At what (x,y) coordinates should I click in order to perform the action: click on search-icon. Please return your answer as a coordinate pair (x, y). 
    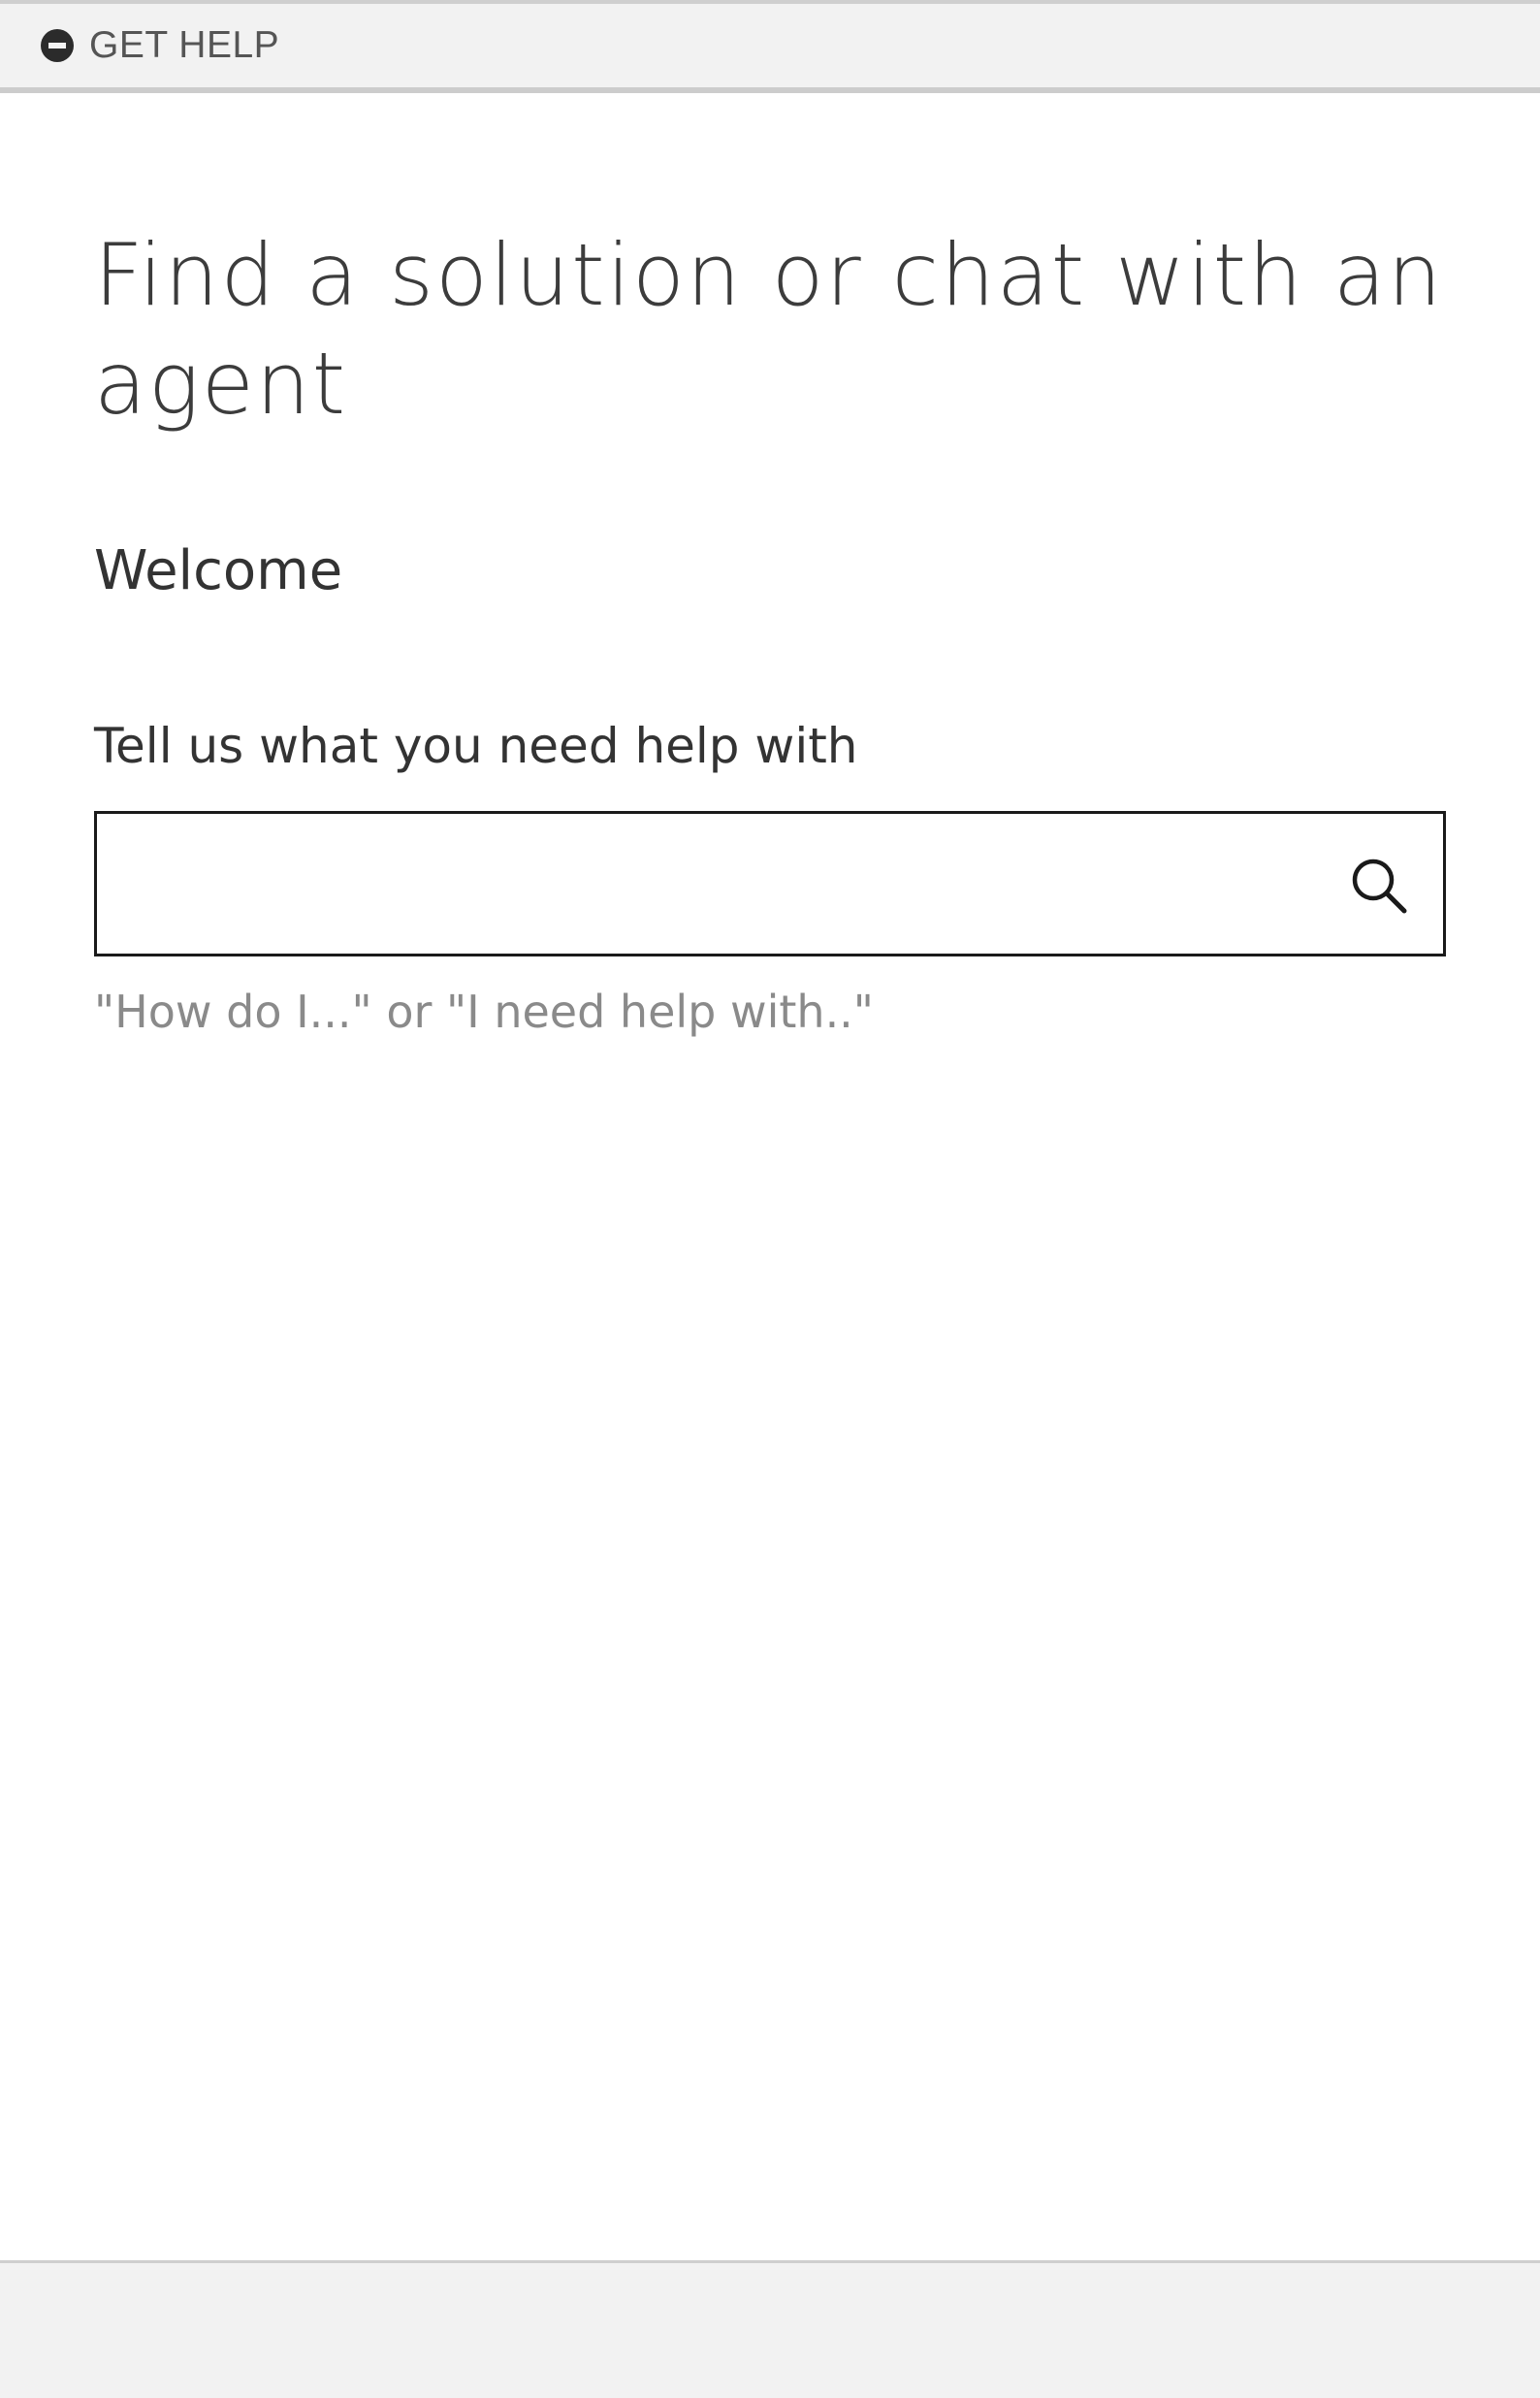
    Looking at the image, I should click on (1379, 886).